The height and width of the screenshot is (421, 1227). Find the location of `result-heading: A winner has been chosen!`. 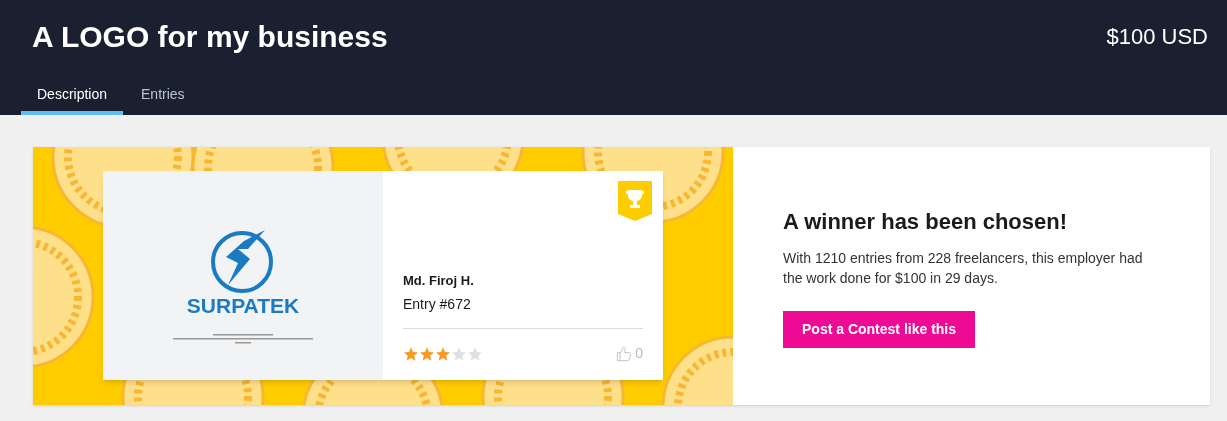

result-heading: A winner has been chosen! is located at coordinates (926, 221).